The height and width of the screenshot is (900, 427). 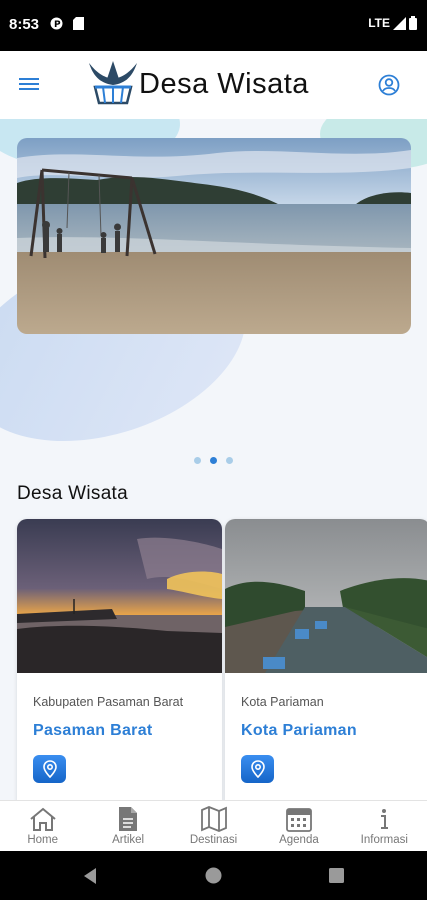 I want to click on app-notification-icon: P, so click(x=56, y=23).